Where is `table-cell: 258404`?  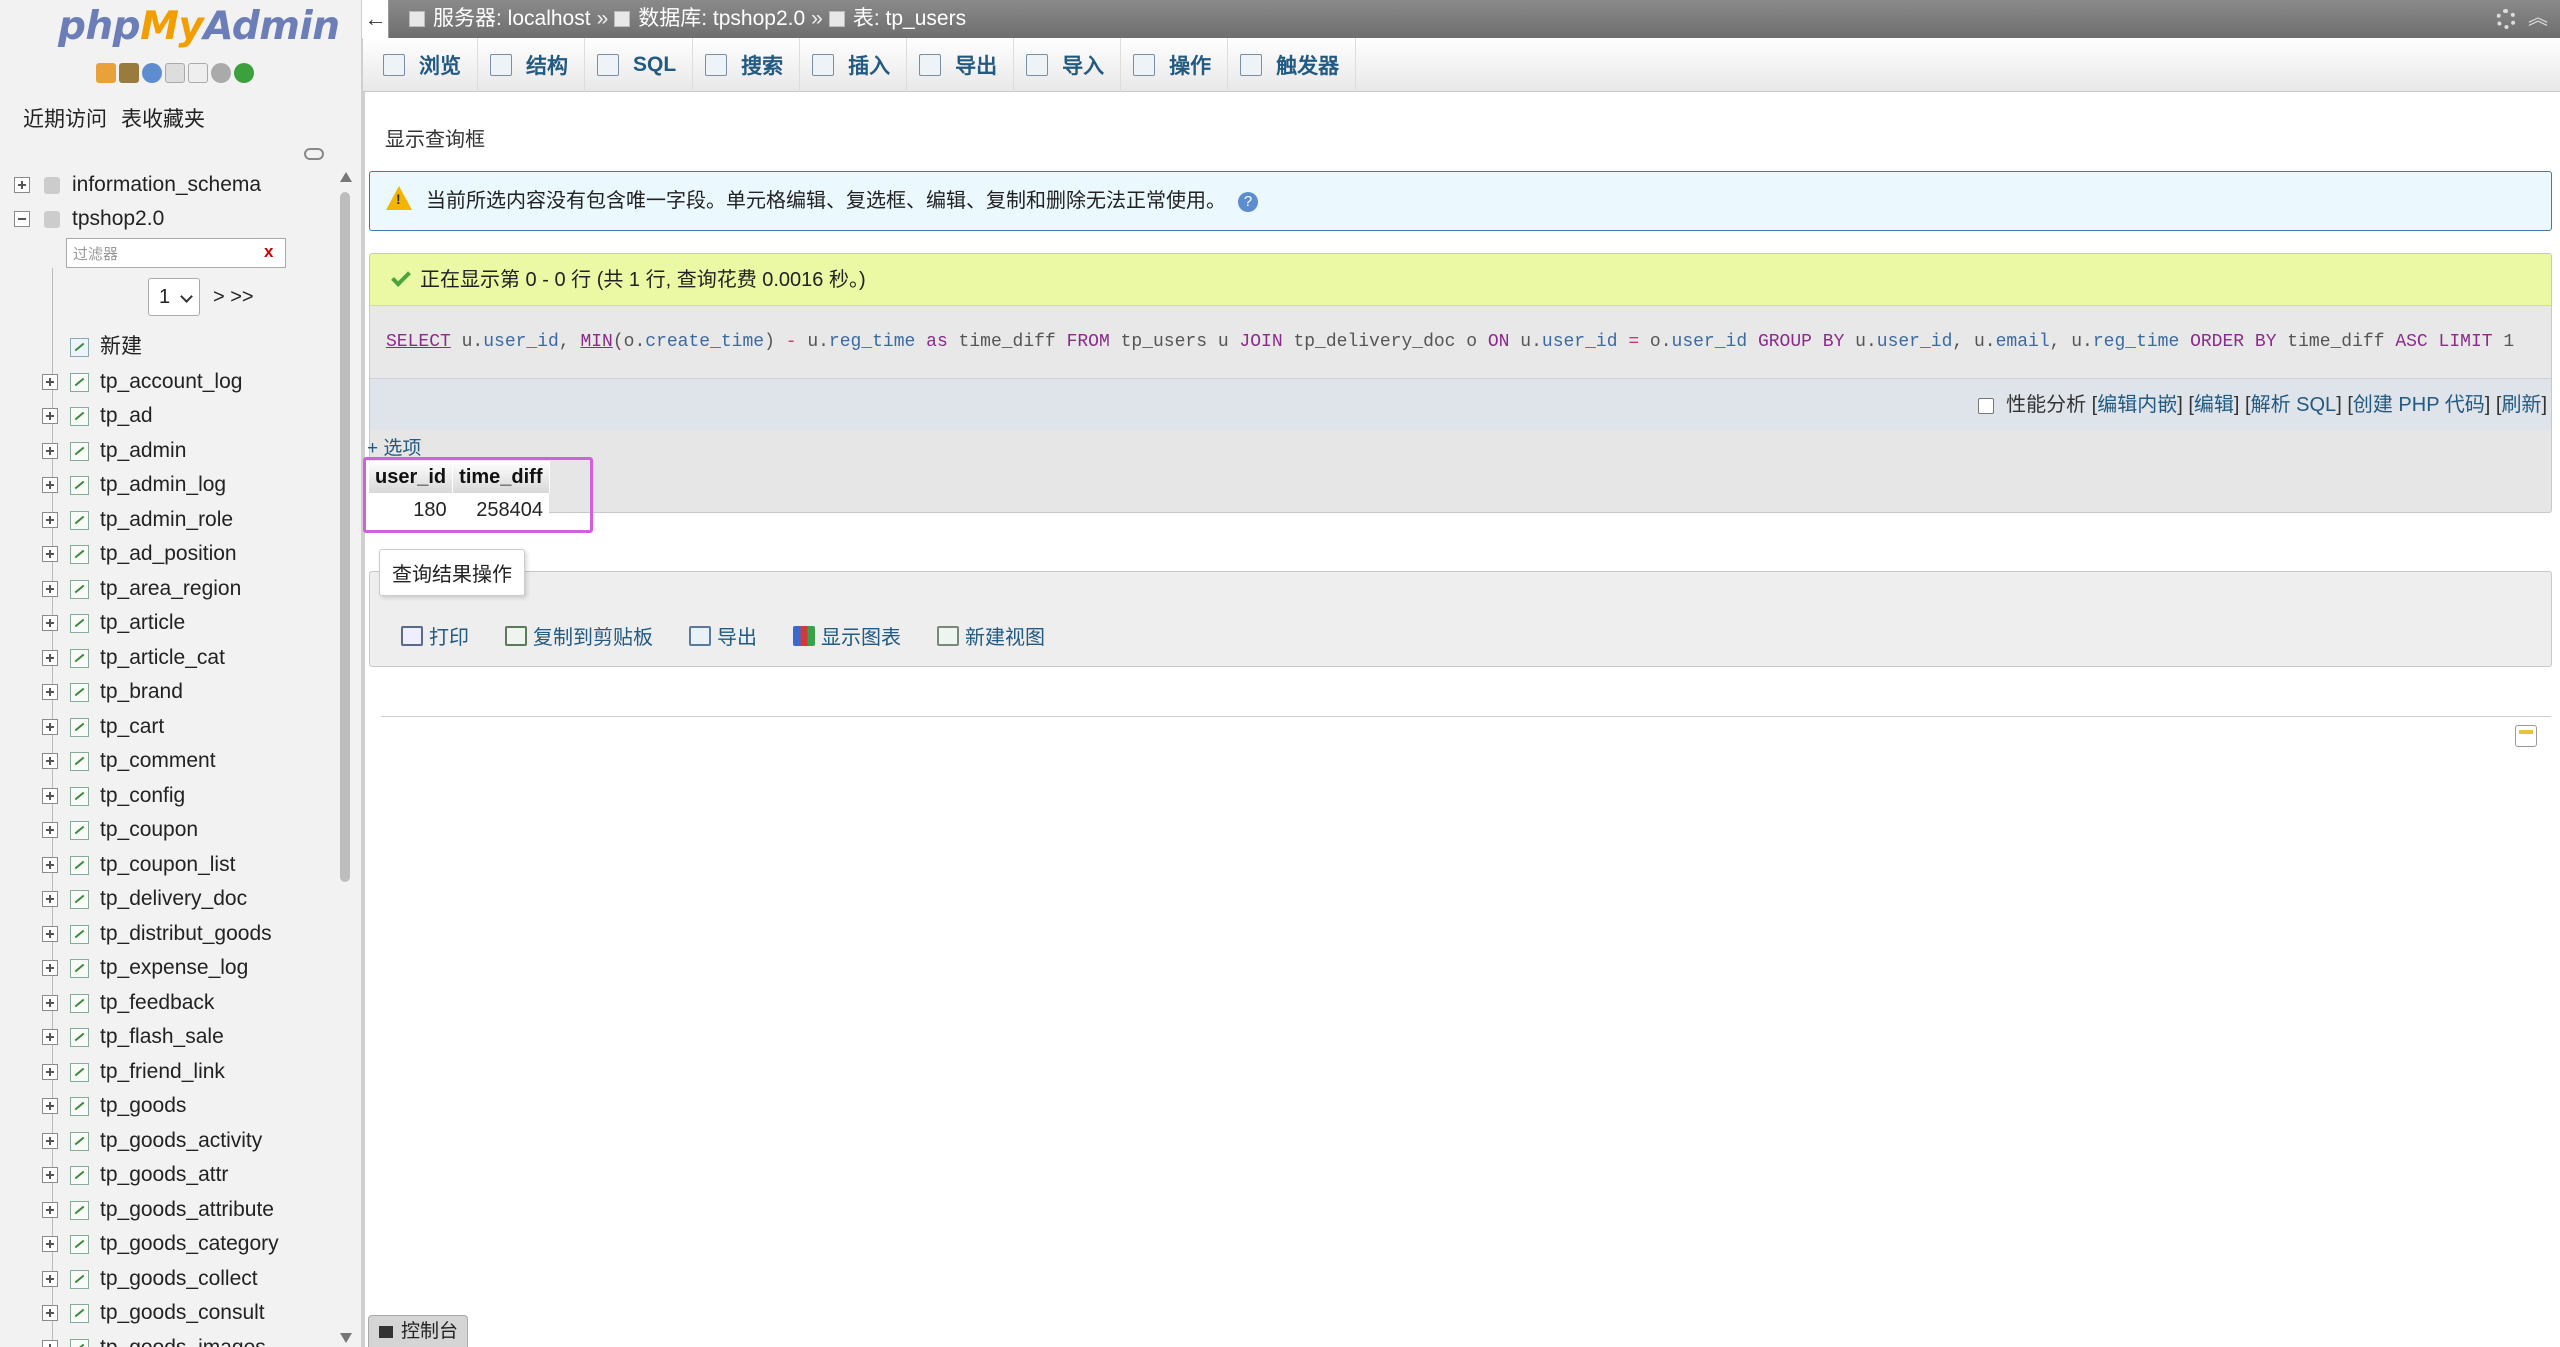
table-cell: 258404 is located at coordinates (500, 510).